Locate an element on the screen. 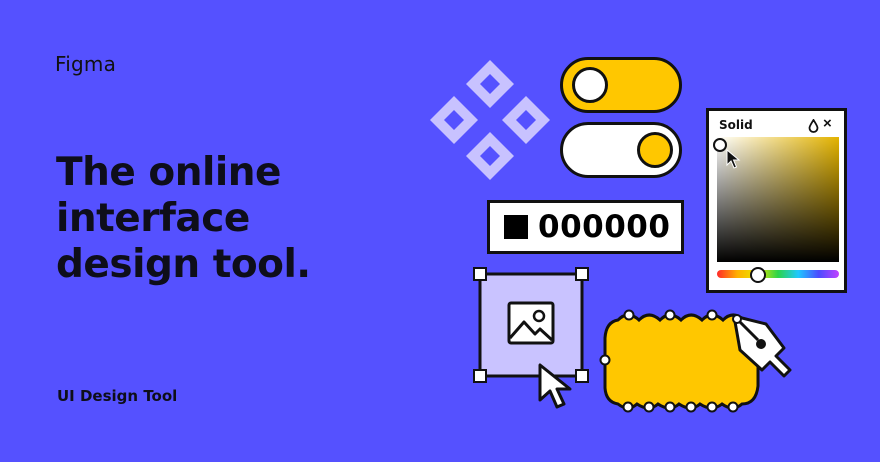  hex-color-field: 000000 is located at coordinates (585, 227).